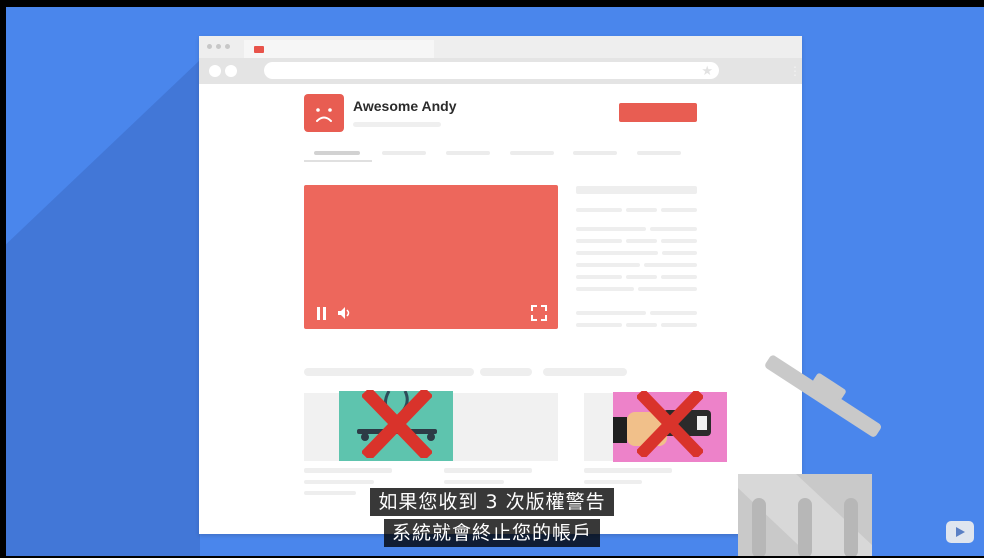 The height and width of the screenshot is (558, 984). What do you see at coordinates (960, 532) in the screenshot?
I see `youtube-logo-icon` at bounding box center [960, 532].